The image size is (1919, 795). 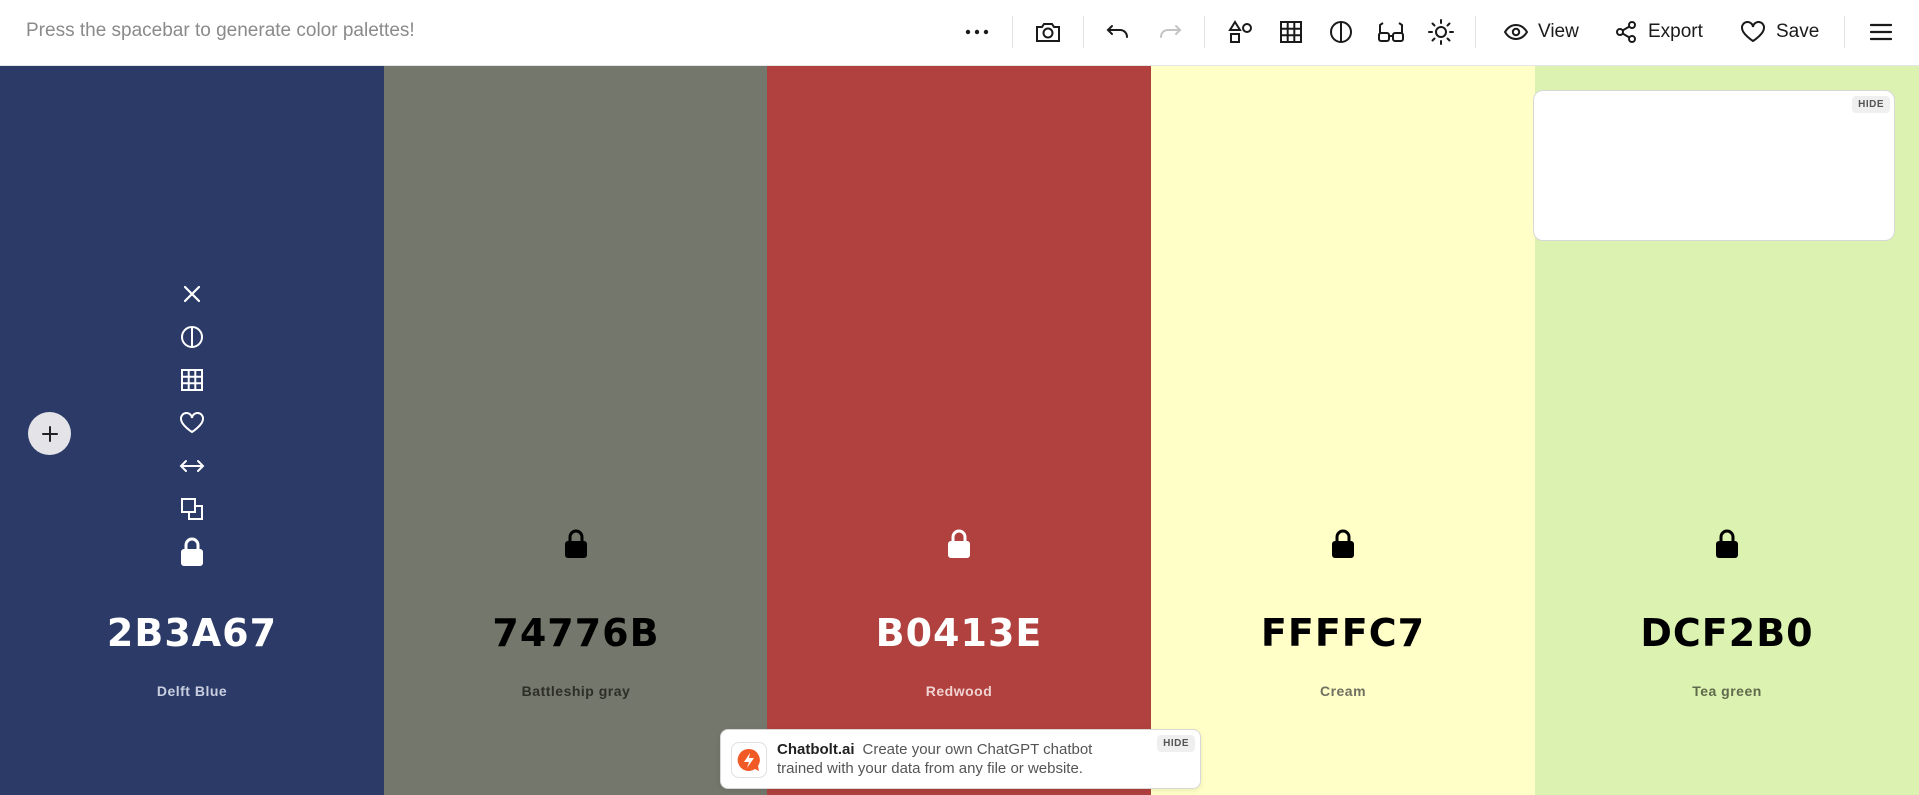 What do you see at coordinates (1343, 691) in the screenshot?
I see `color-name: Cream` at bounding box center [1343, 691].